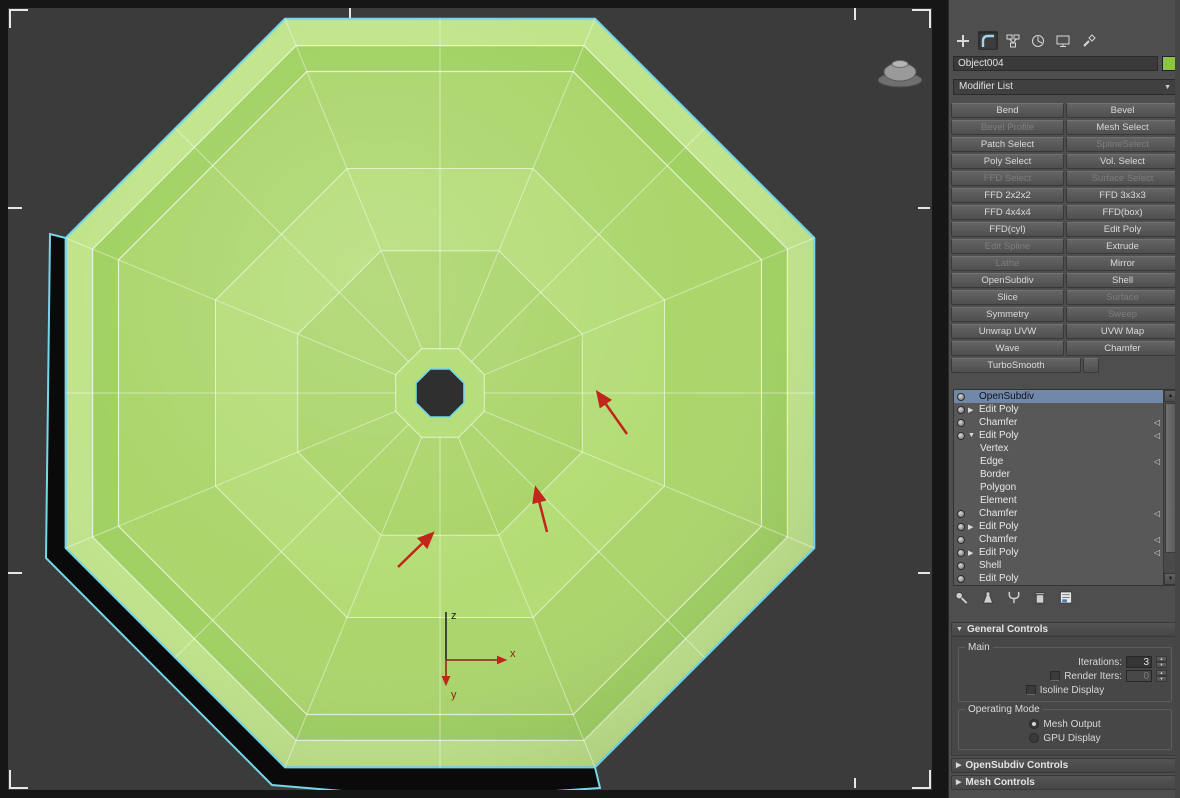  I want to click on panel-scroll-strip, so click(1177, 399).